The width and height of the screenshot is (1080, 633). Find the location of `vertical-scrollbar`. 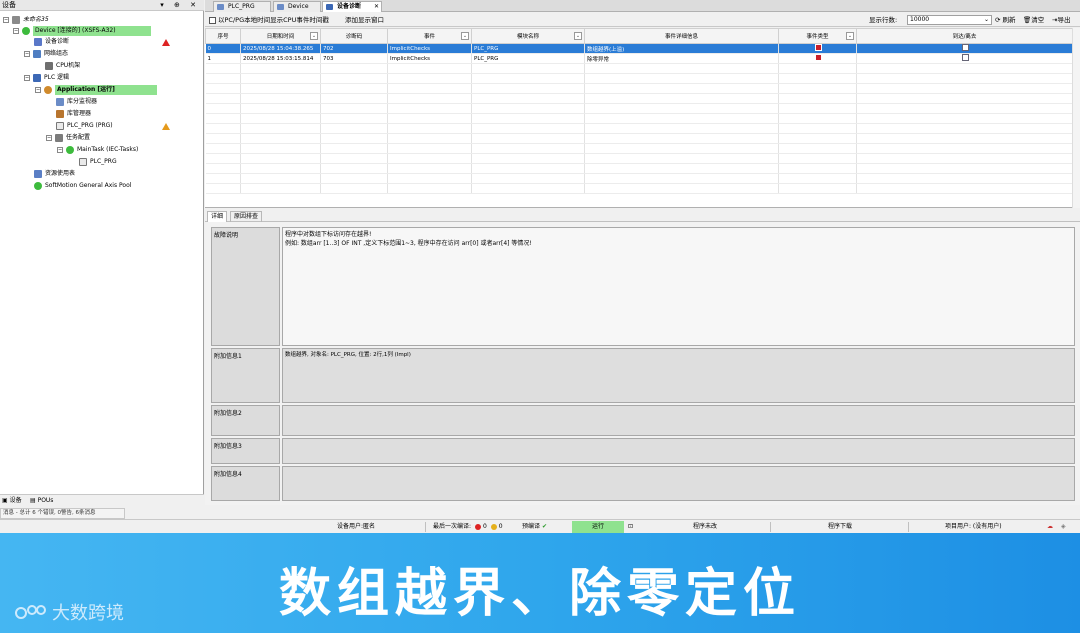

vertical-scrollbar is located at coordinates (1076, 118).